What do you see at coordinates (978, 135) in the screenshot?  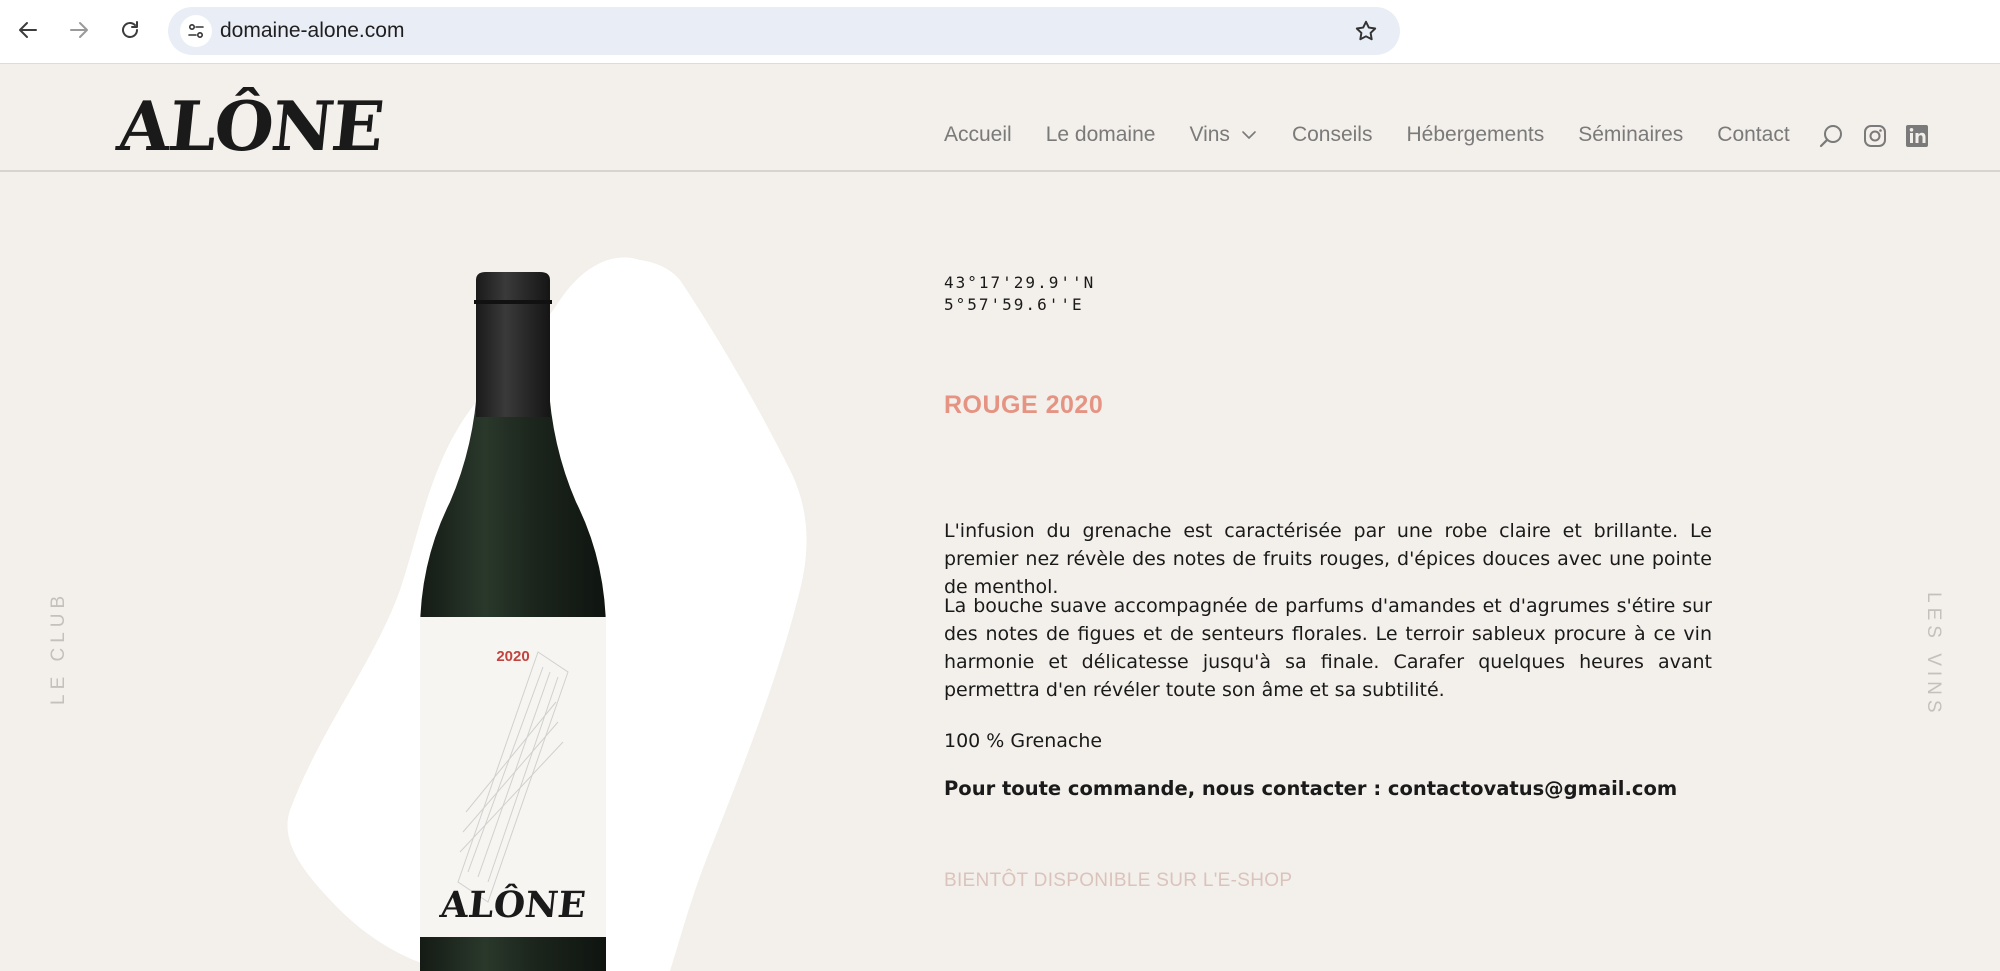 I see `nav-accueil: Accueil` at bounding box center [978, 135].